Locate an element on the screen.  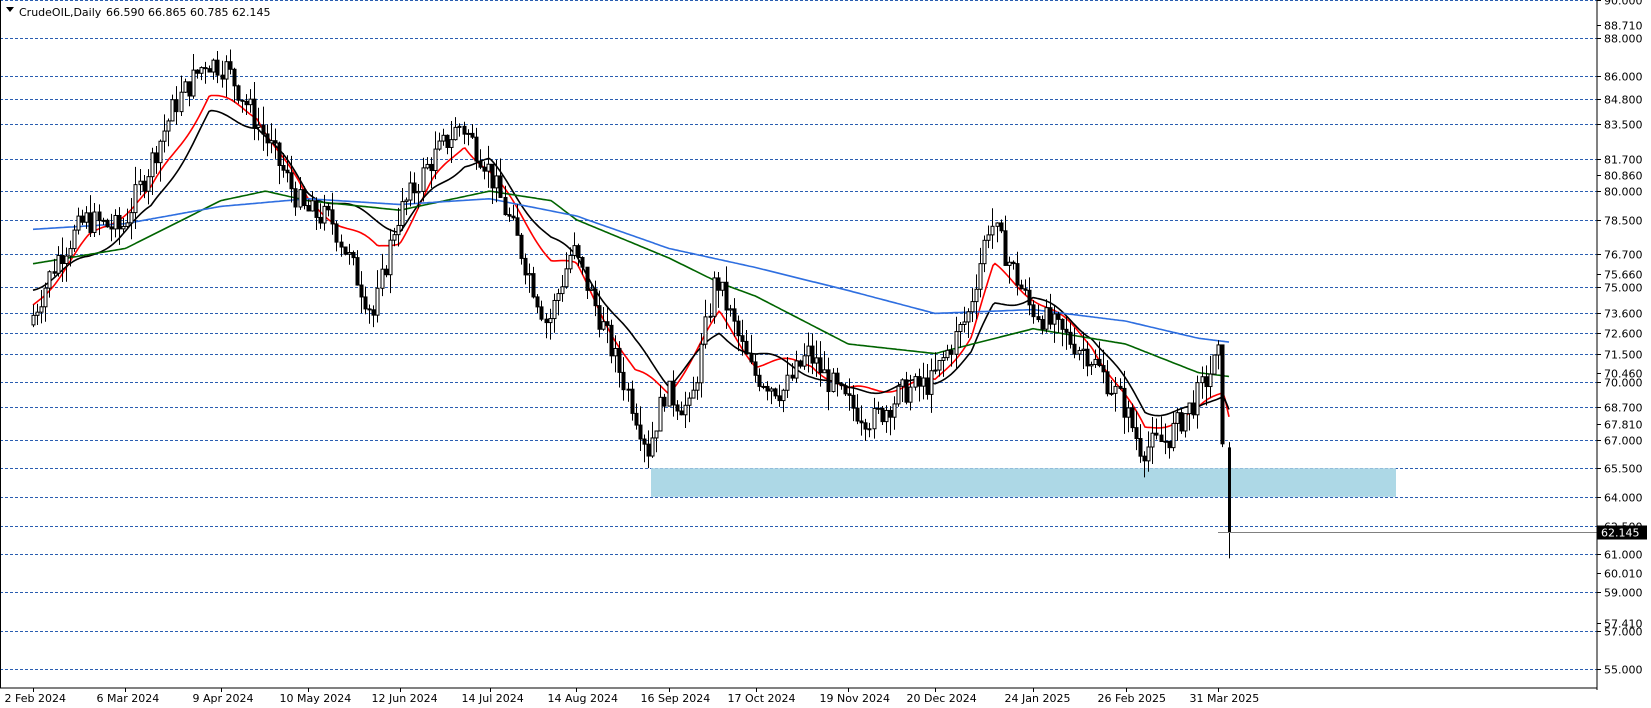
price-label: 68.700 is located at coordinates (1623, 408).